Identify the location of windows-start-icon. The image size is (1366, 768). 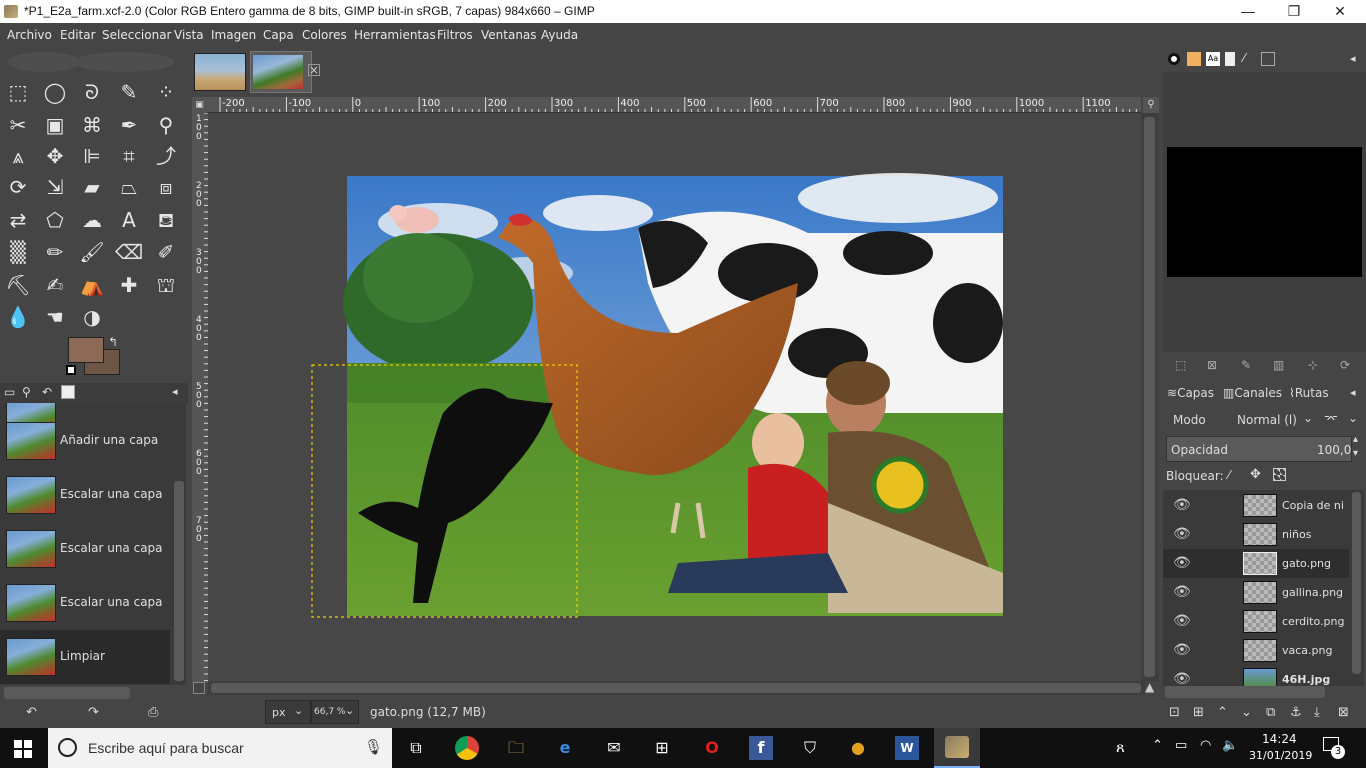
(23, 749).